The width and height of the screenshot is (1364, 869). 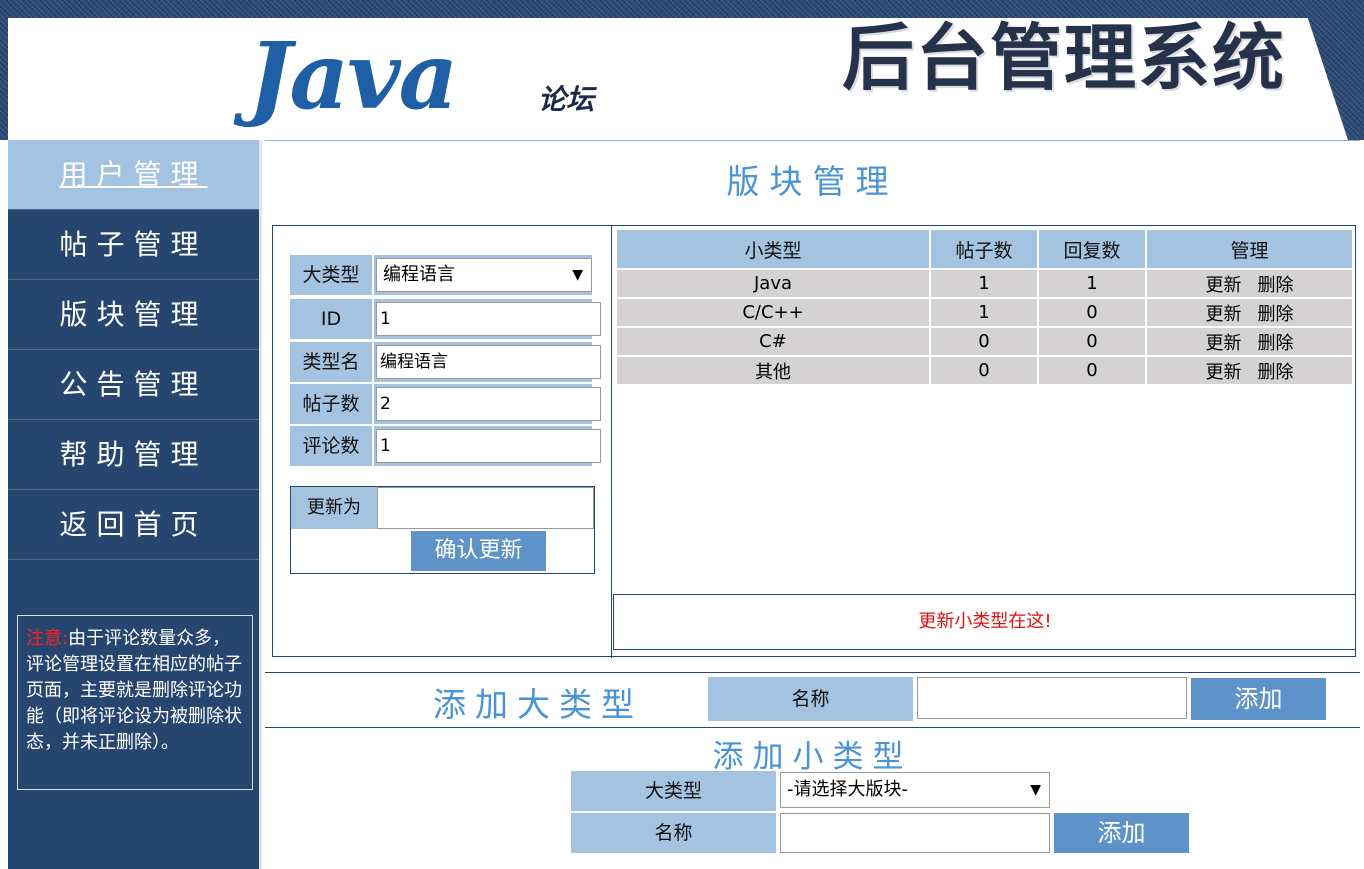 I want to click on page-title: 版块管理, so click(x=812, y=181).